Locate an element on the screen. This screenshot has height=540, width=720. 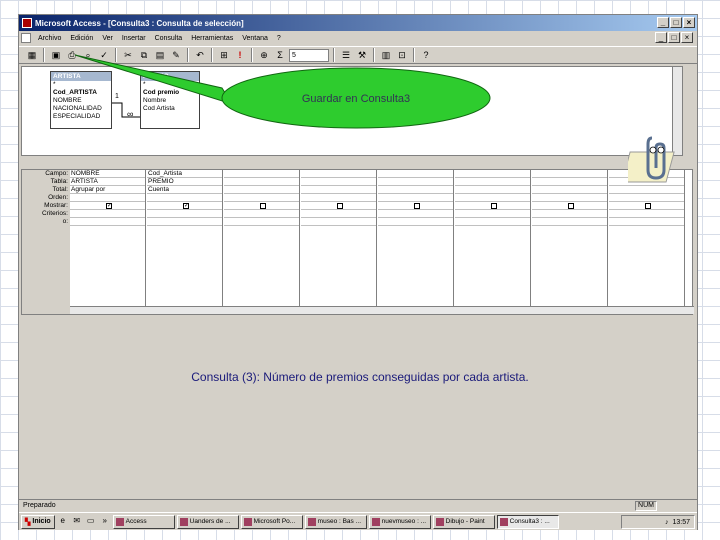
callout-pointer is located at coordinates (154, 79).